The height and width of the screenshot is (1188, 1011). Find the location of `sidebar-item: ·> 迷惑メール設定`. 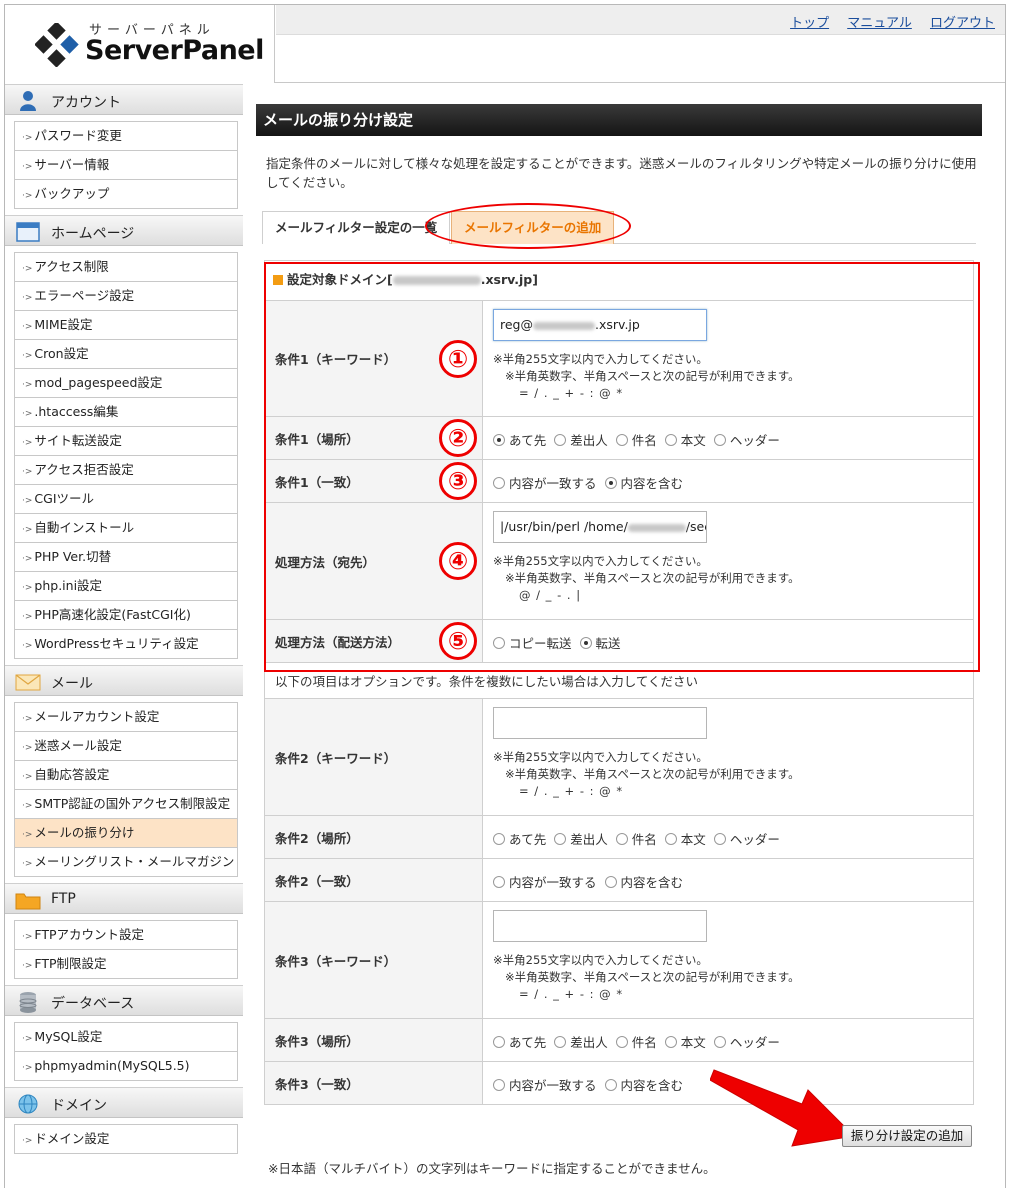

sidebar-item: ·> 迷惑メール設定 is located at coordinates (126, 746).